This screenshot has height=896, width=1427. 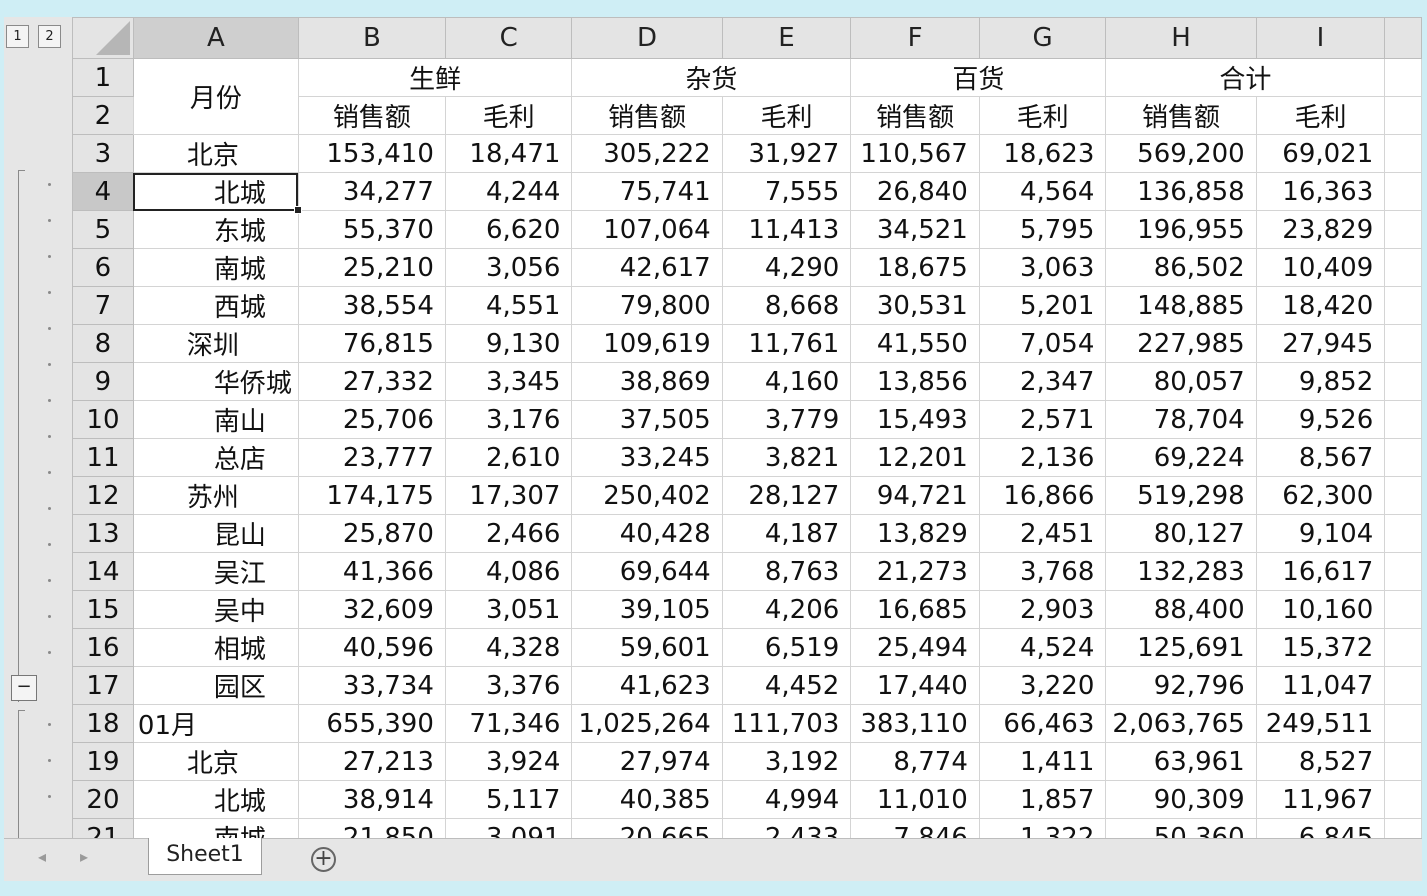 I want to click on value-cell: 79,800, so click(x=647, y=305).